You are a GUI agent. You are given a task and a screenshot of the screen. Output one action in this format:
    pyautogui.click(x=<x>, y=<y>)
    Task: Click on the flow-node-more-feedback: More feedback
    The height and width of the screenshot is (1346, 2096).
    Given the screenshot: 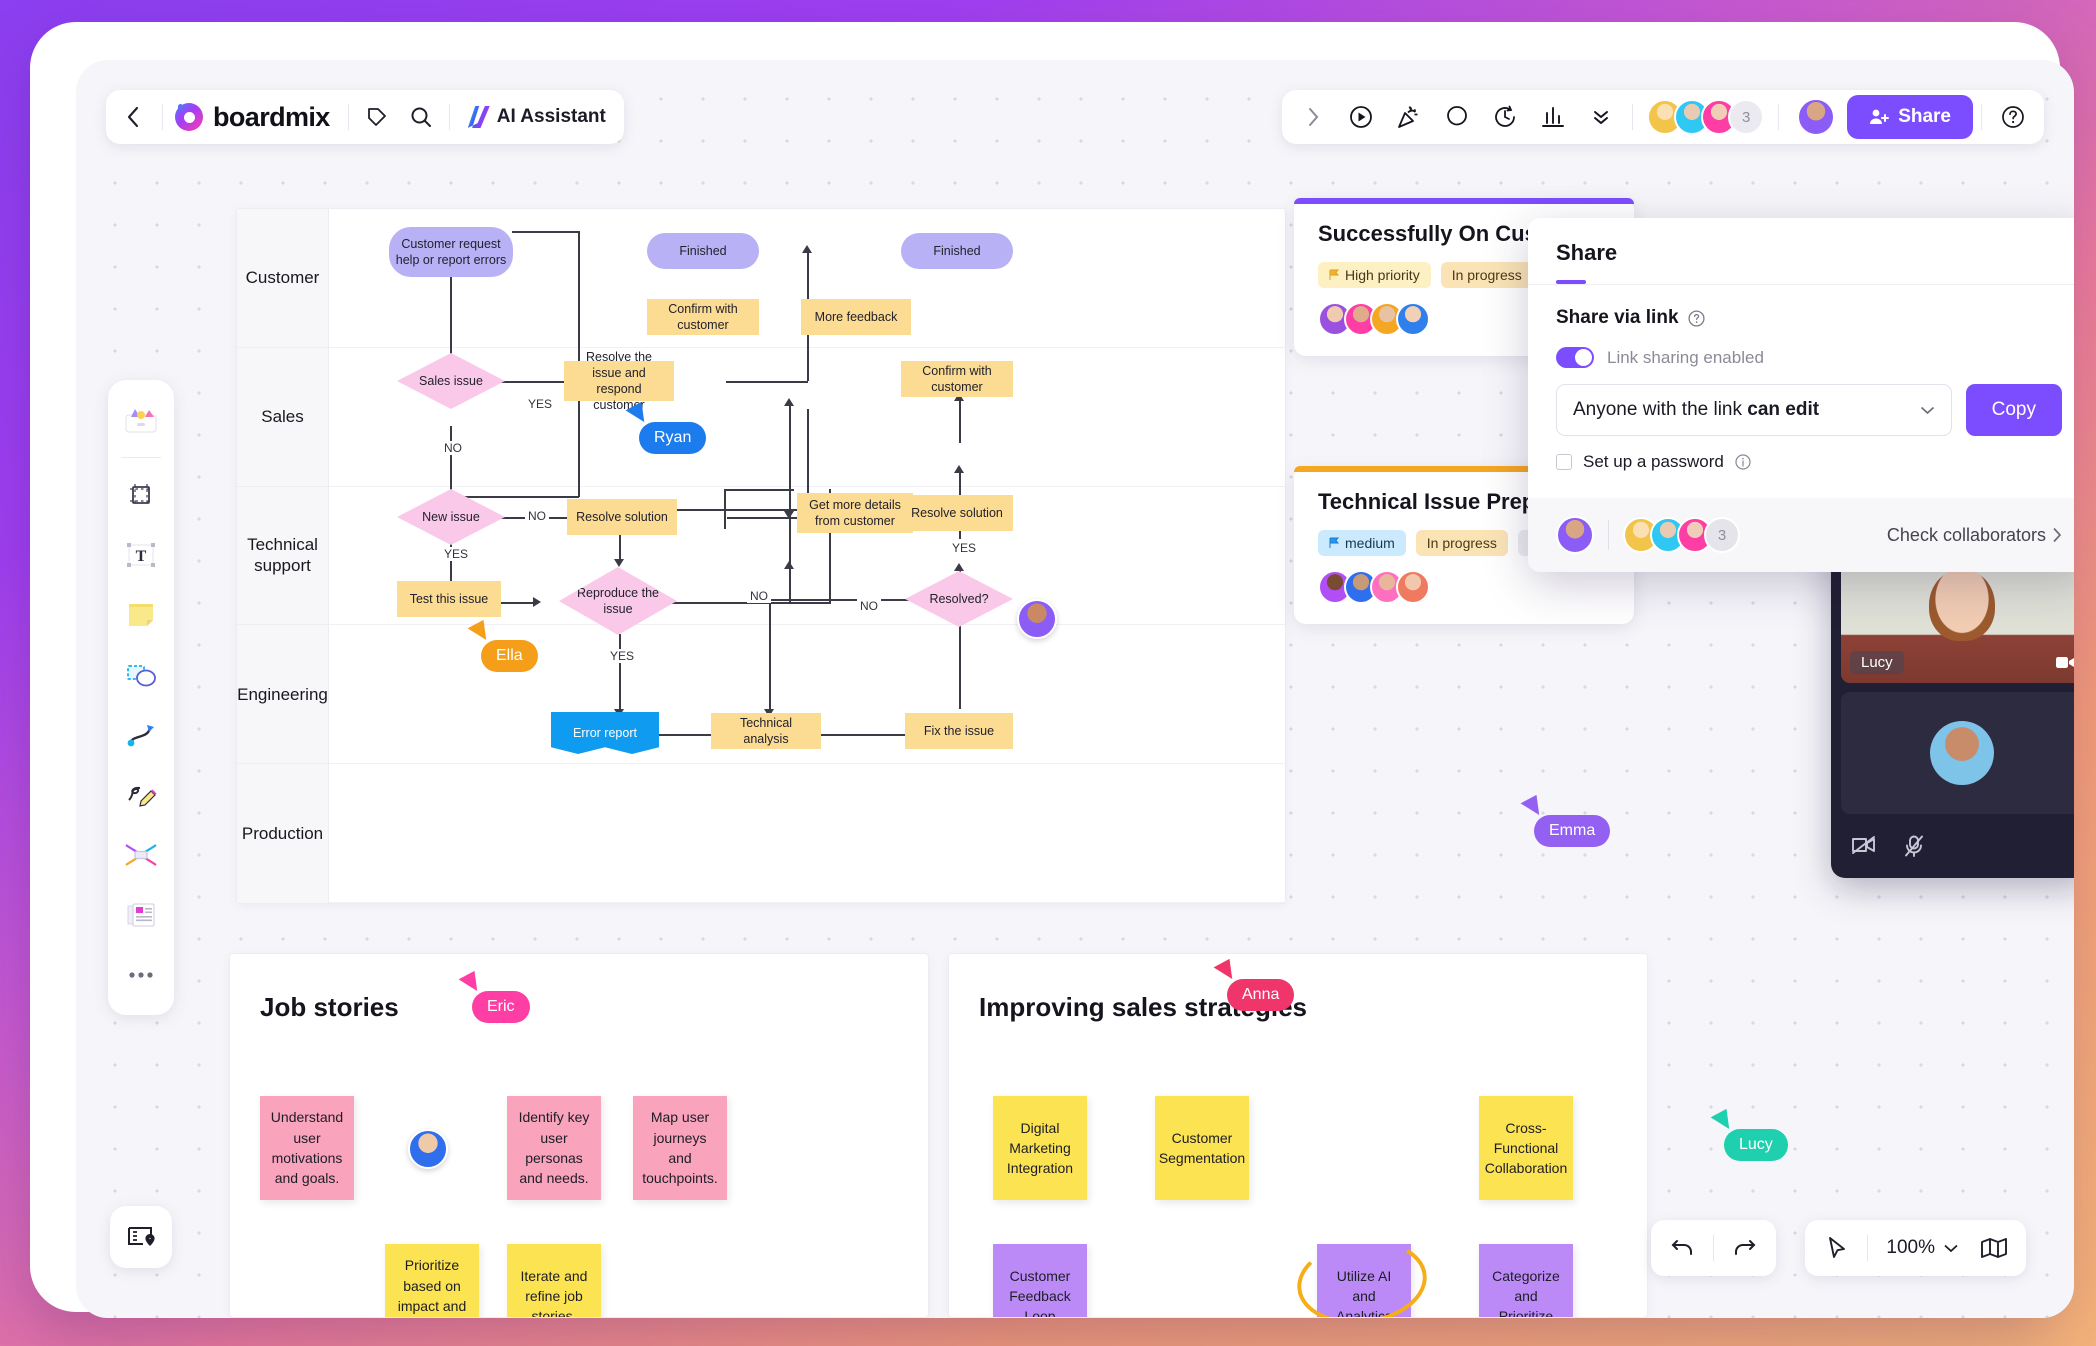 What is the action you would take?
    pyautogui.click(x=856, y=317)
    